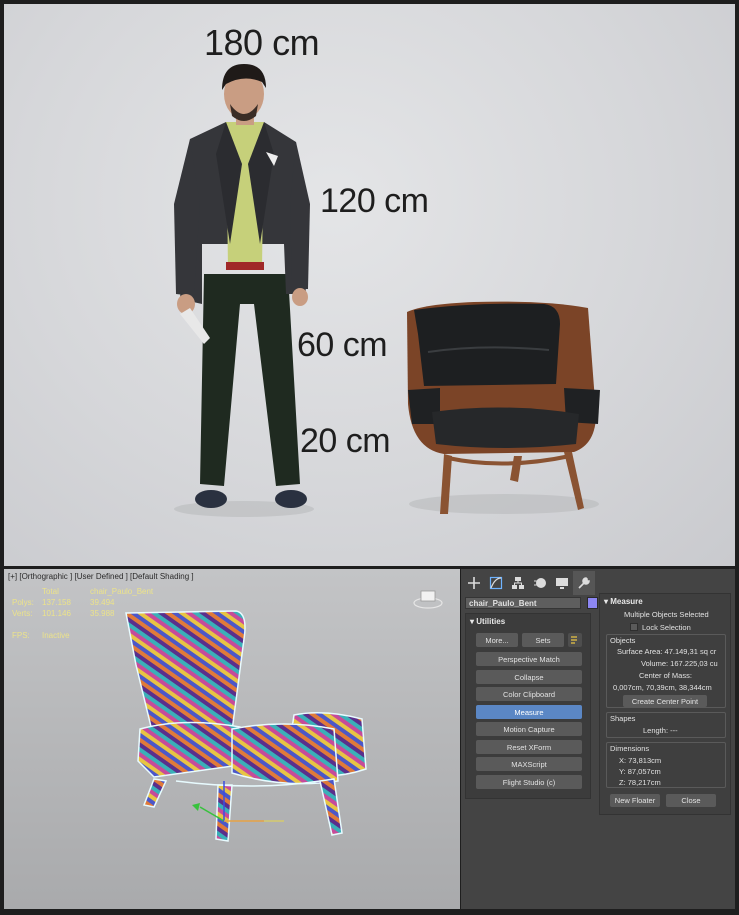 Image resolution: width=739 pixels, height=915 pixels. I want to click on lock-selection-checkbox, so click(634, 627).